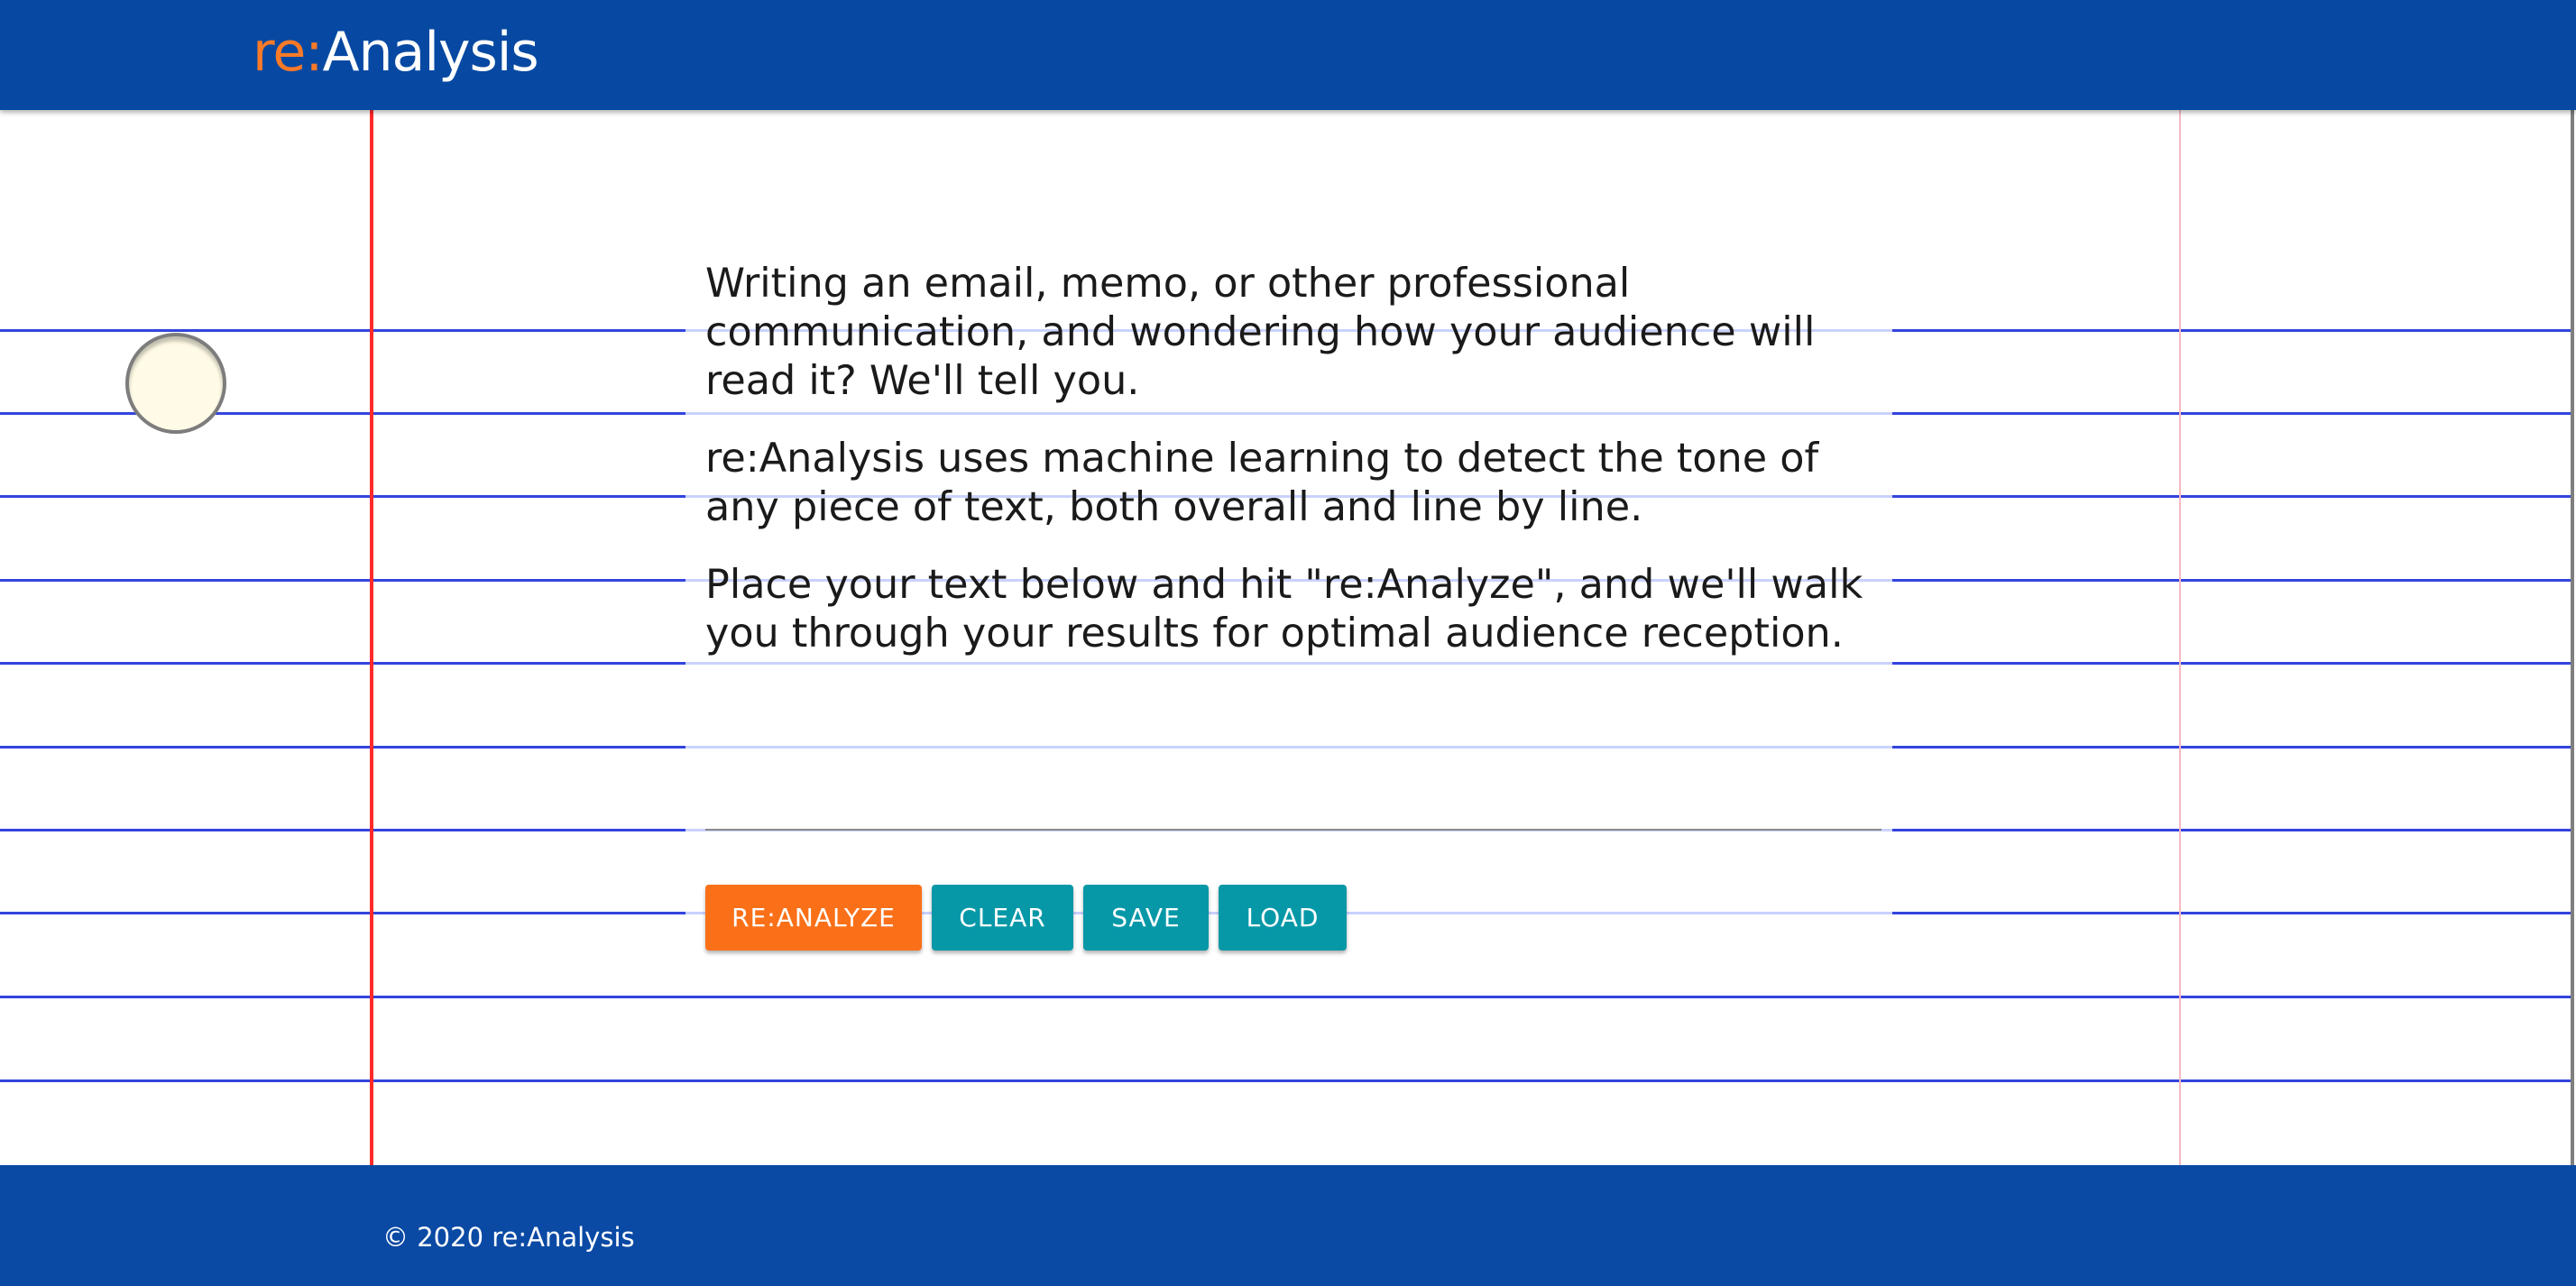 This screenshot has width=2576, height=1286. What do you see at coordinates (175, 383) in the screenshot?
I see `punch-hole` at bounding box center [175, 383].